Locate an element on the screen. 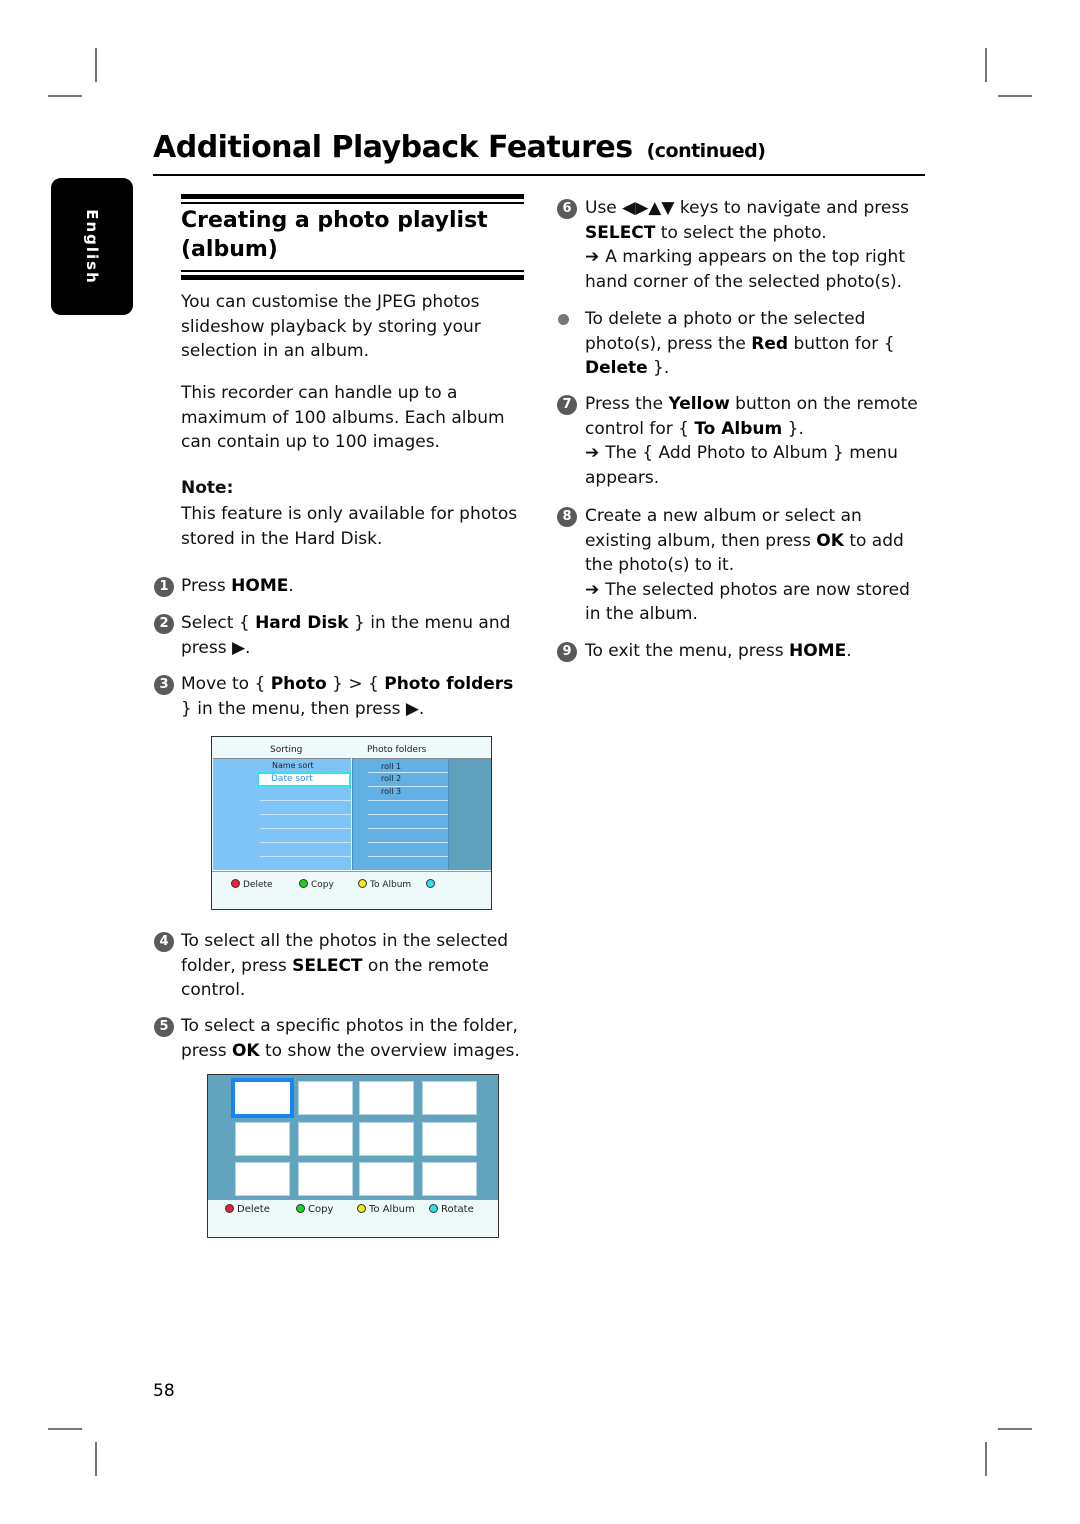  red-button-icon is located at coordinates (235, 883).